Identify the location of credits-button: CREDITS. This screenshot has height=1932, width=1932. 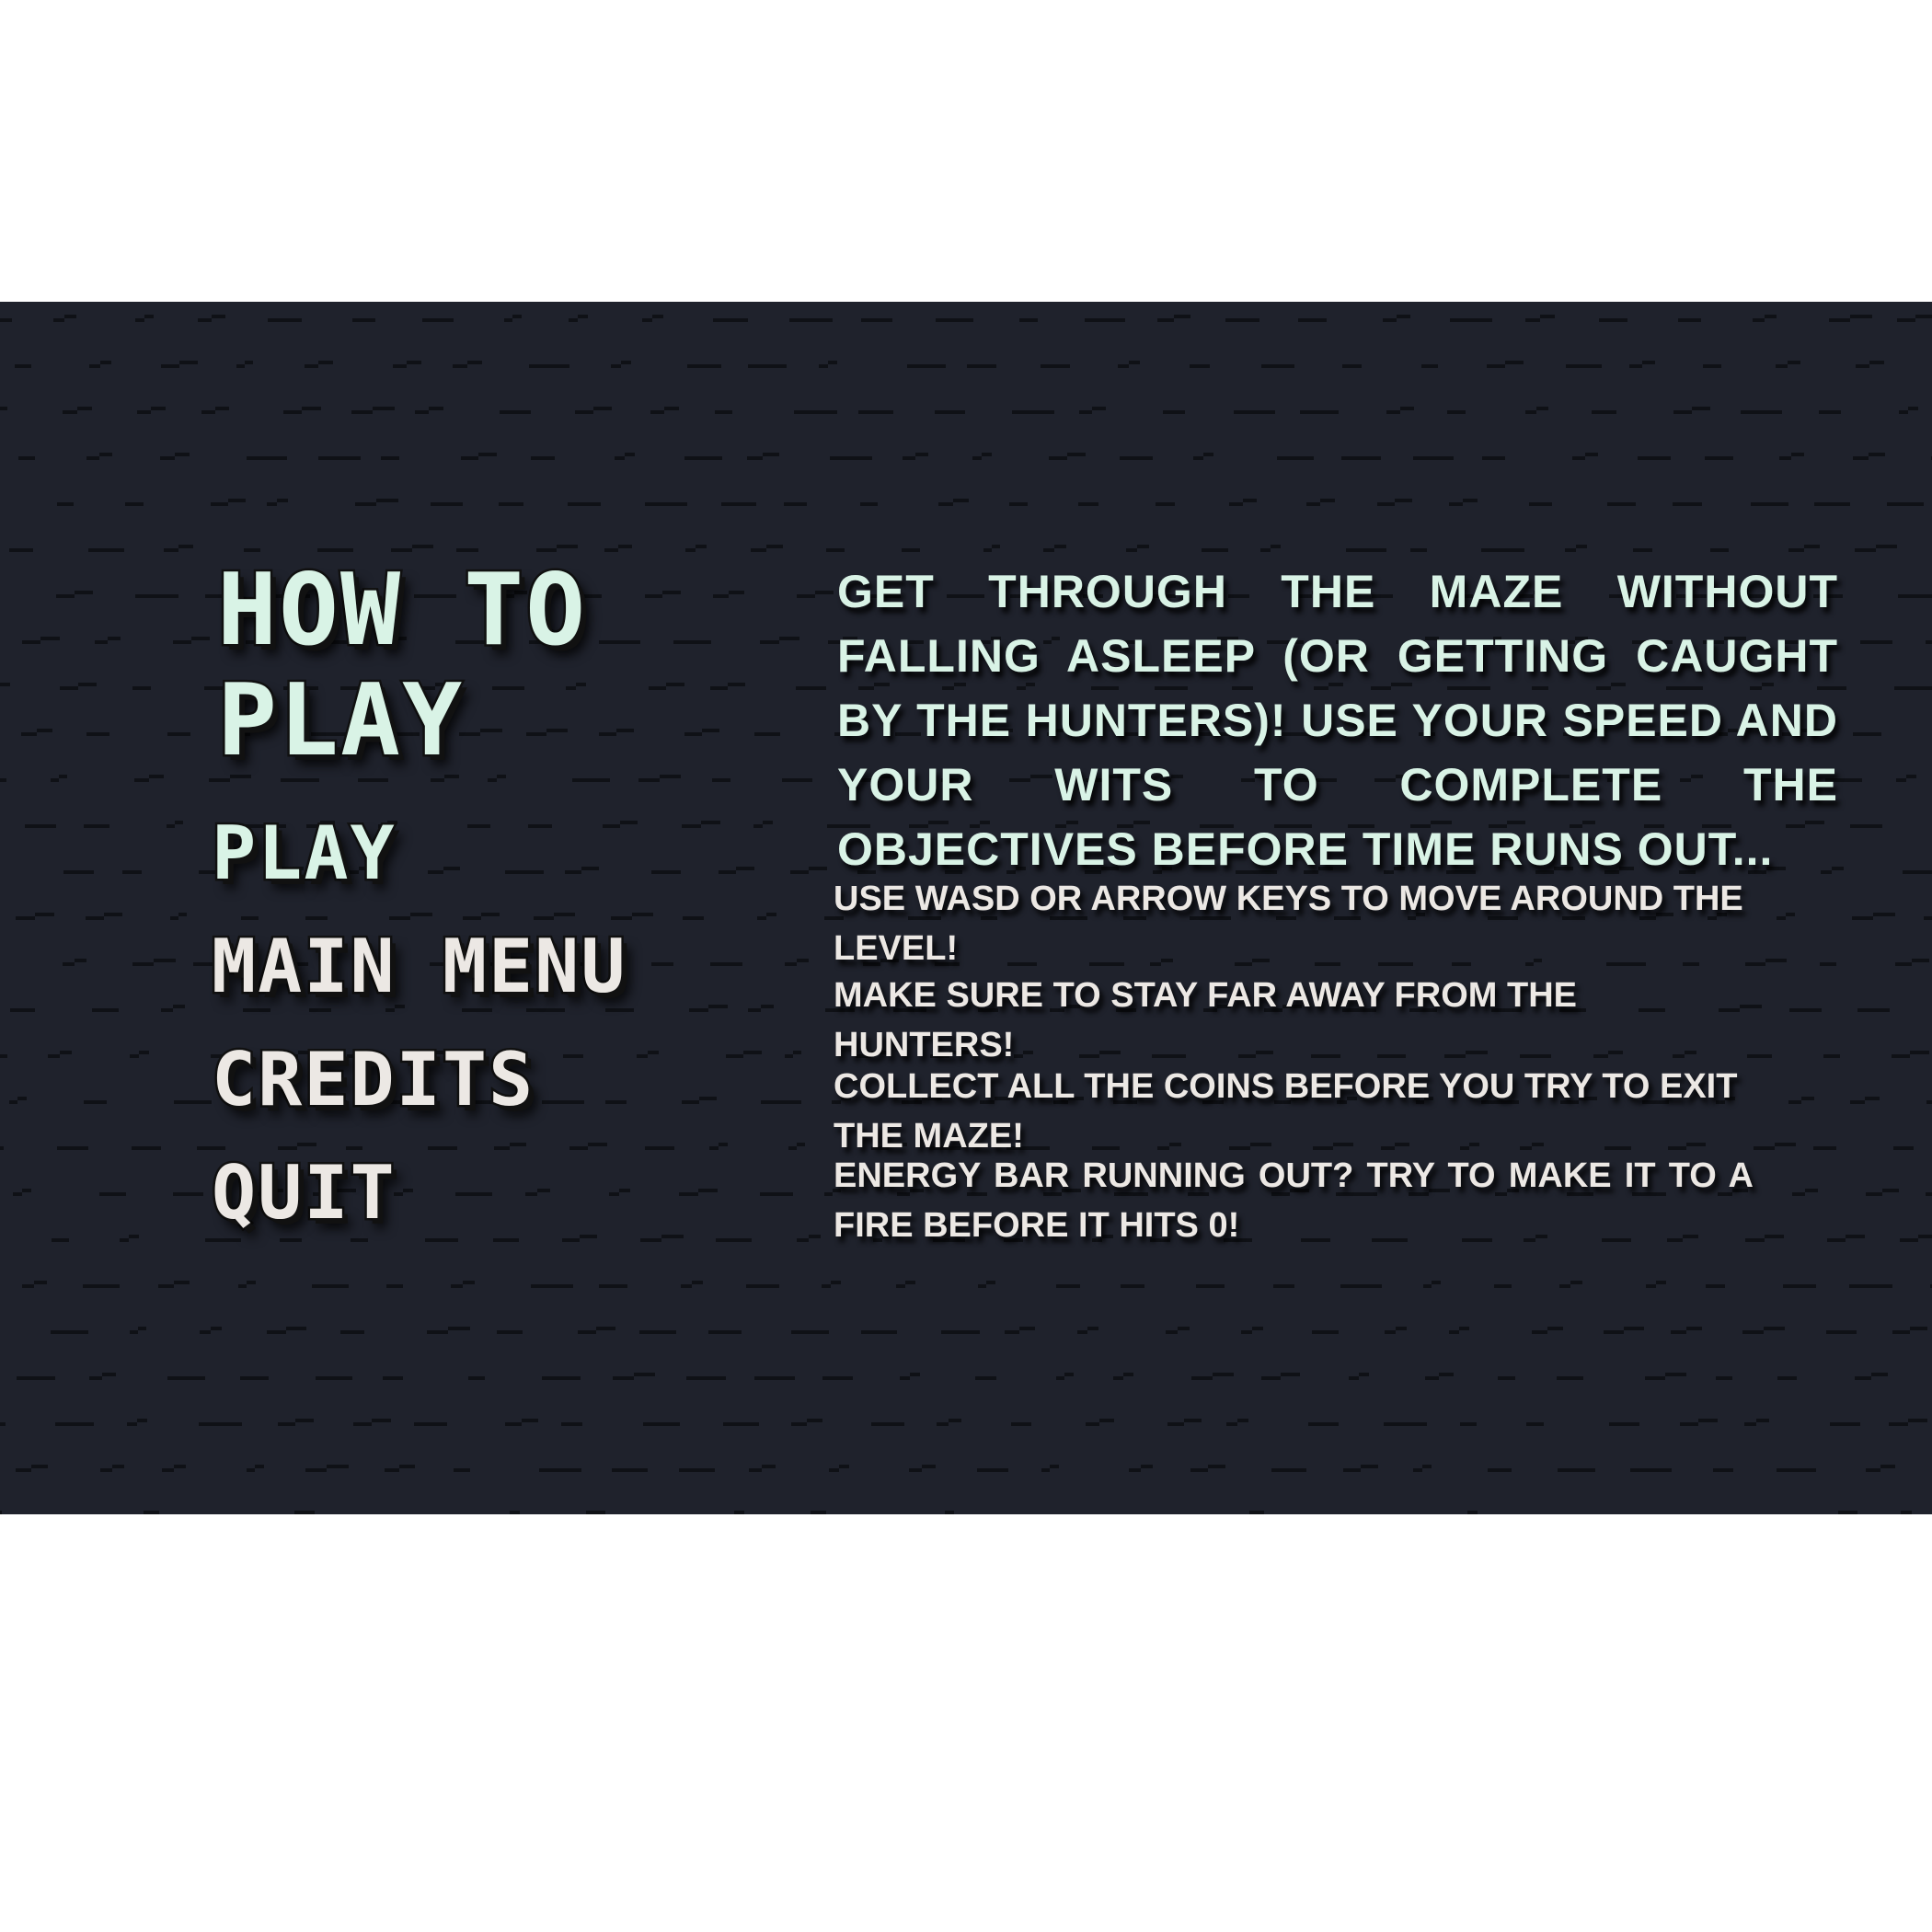
(372, 1080).